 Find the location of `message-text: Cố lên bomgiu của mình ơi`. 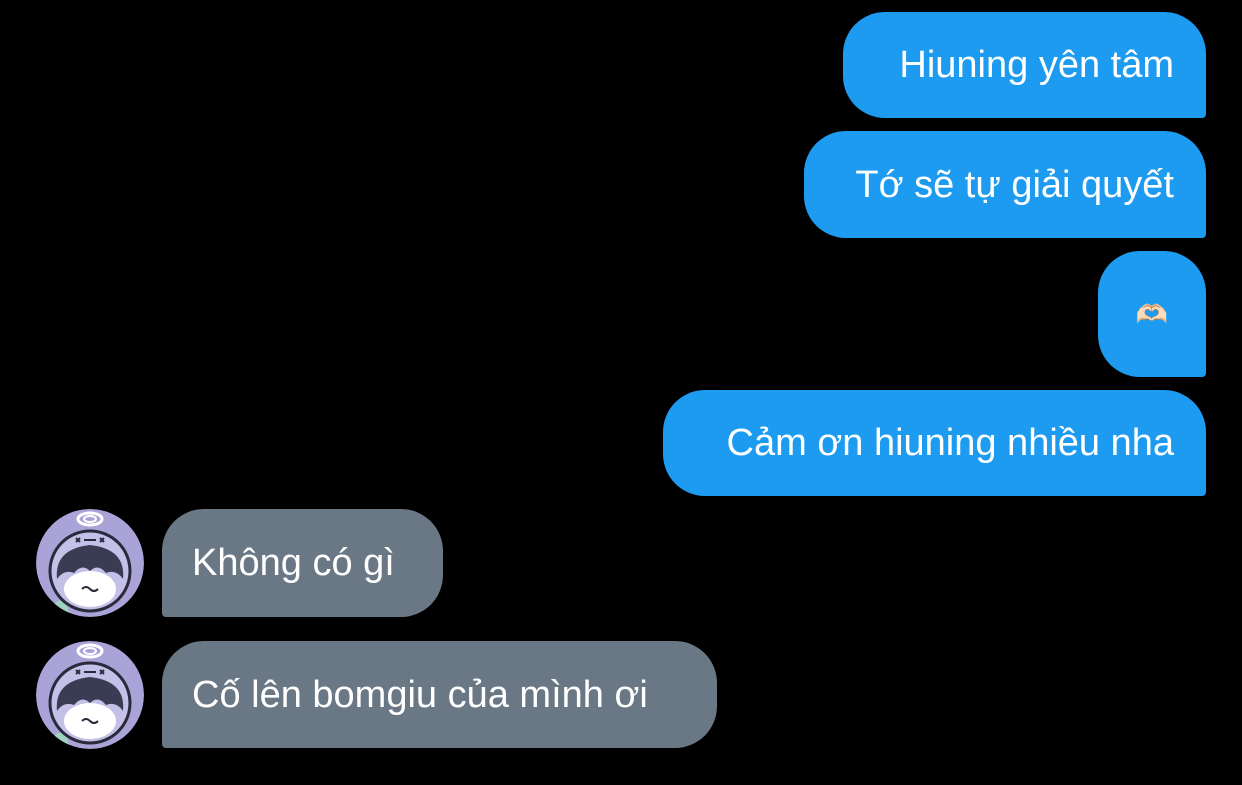

message-text: Cố lên bomgiu của mình ơi is located at coordinates (420, 694).